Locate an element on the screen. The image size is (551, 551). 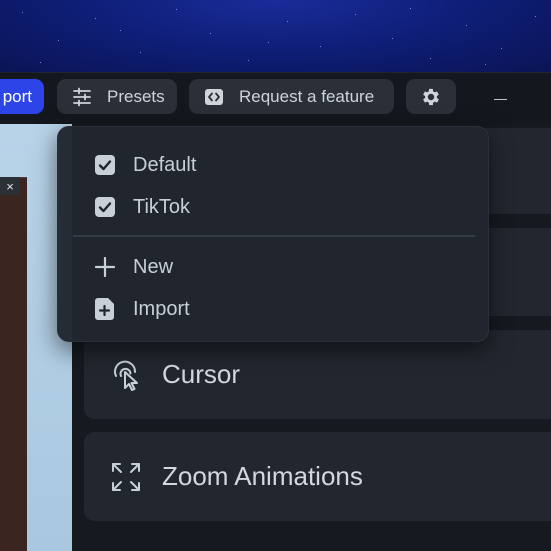
plus-icon is located at coordinates (105, 267).